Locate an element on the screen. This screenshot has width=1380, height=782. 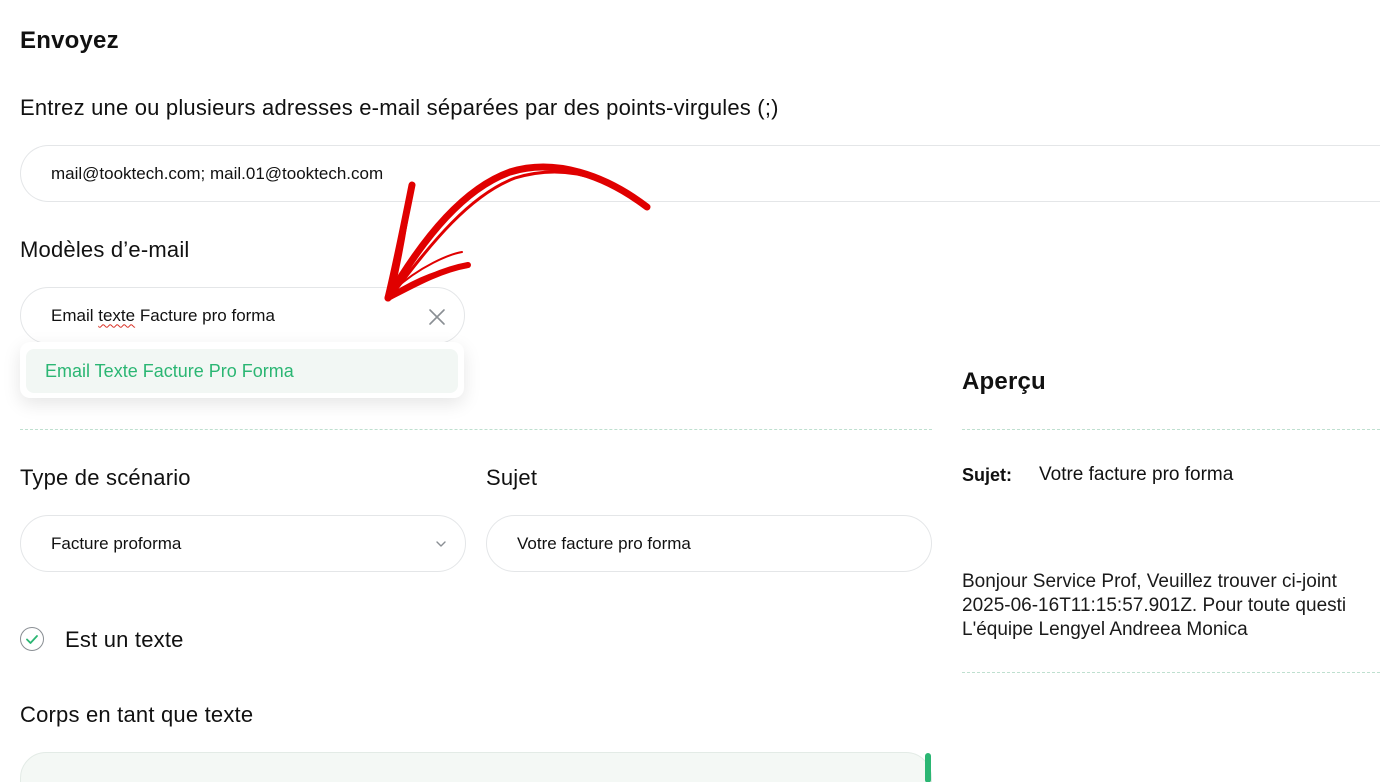
scenario-label: Type de scénario is located at coordinates (105, 477).